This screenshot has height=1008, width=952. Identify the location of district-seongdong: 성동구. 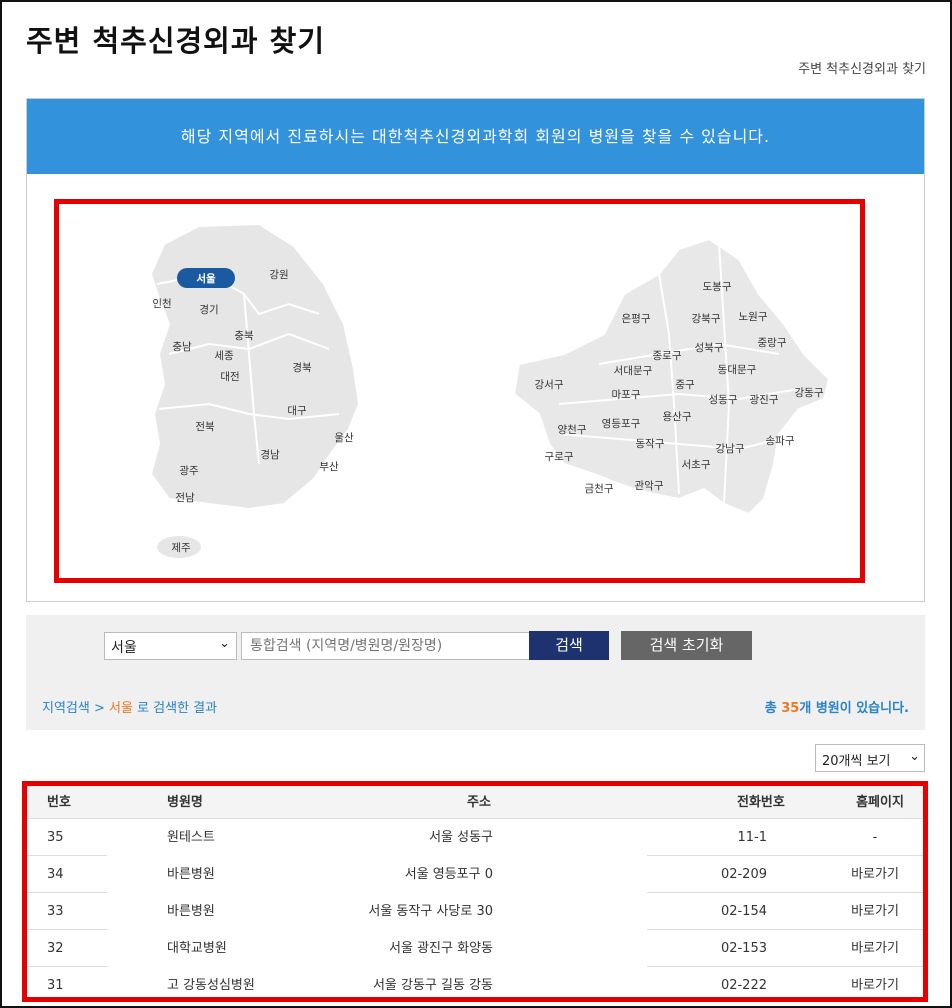
(723, 400).